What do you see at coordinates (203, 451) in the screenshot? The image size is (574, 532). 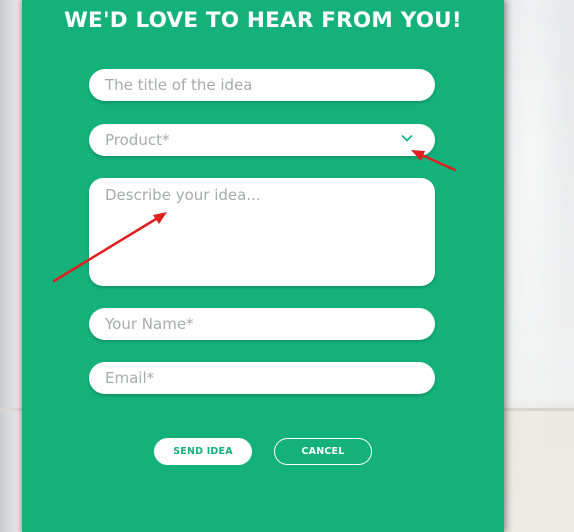 I see `send-idea-button: SEND IDEA` at bounding box center [203, 451].